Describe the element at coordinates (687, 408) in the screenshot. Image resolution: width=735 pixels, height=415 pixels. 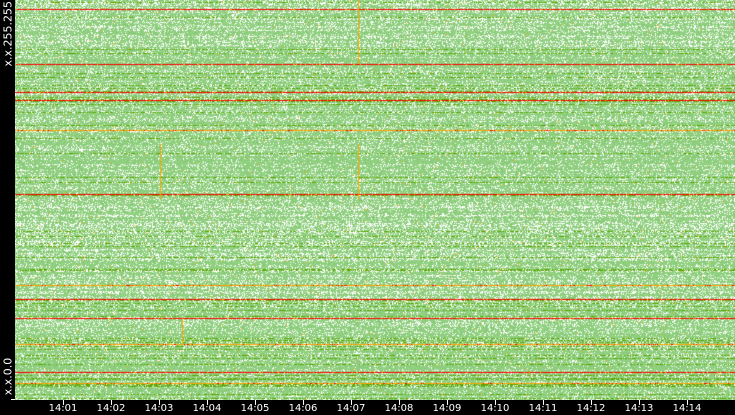
I see `x-tick-label: 14:14` at that location.